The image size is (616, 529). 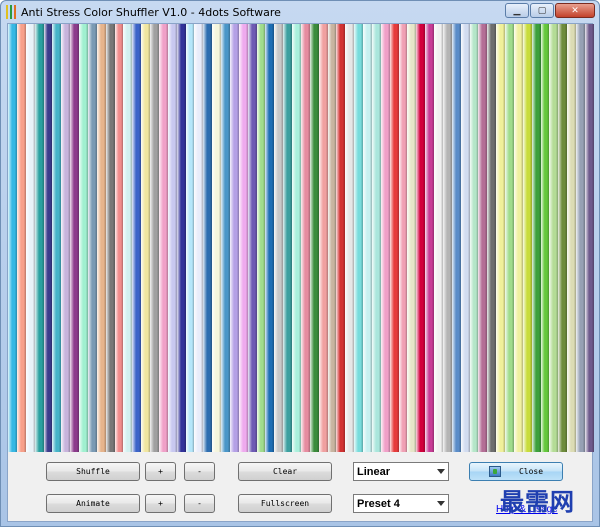 What do you see at coordinates (401, 471) in the screenshot?
I see `gradient-type-select: Linear` at bounding box center [401, 471].